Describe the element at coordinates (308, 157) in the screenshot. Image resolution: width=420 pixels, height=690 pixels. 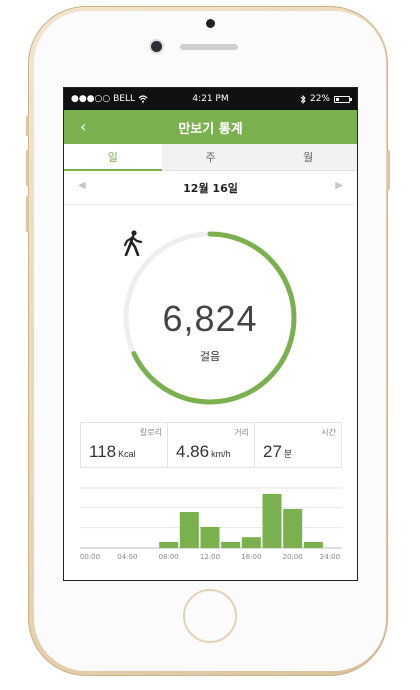
I see `tab-month: 월` at that location.